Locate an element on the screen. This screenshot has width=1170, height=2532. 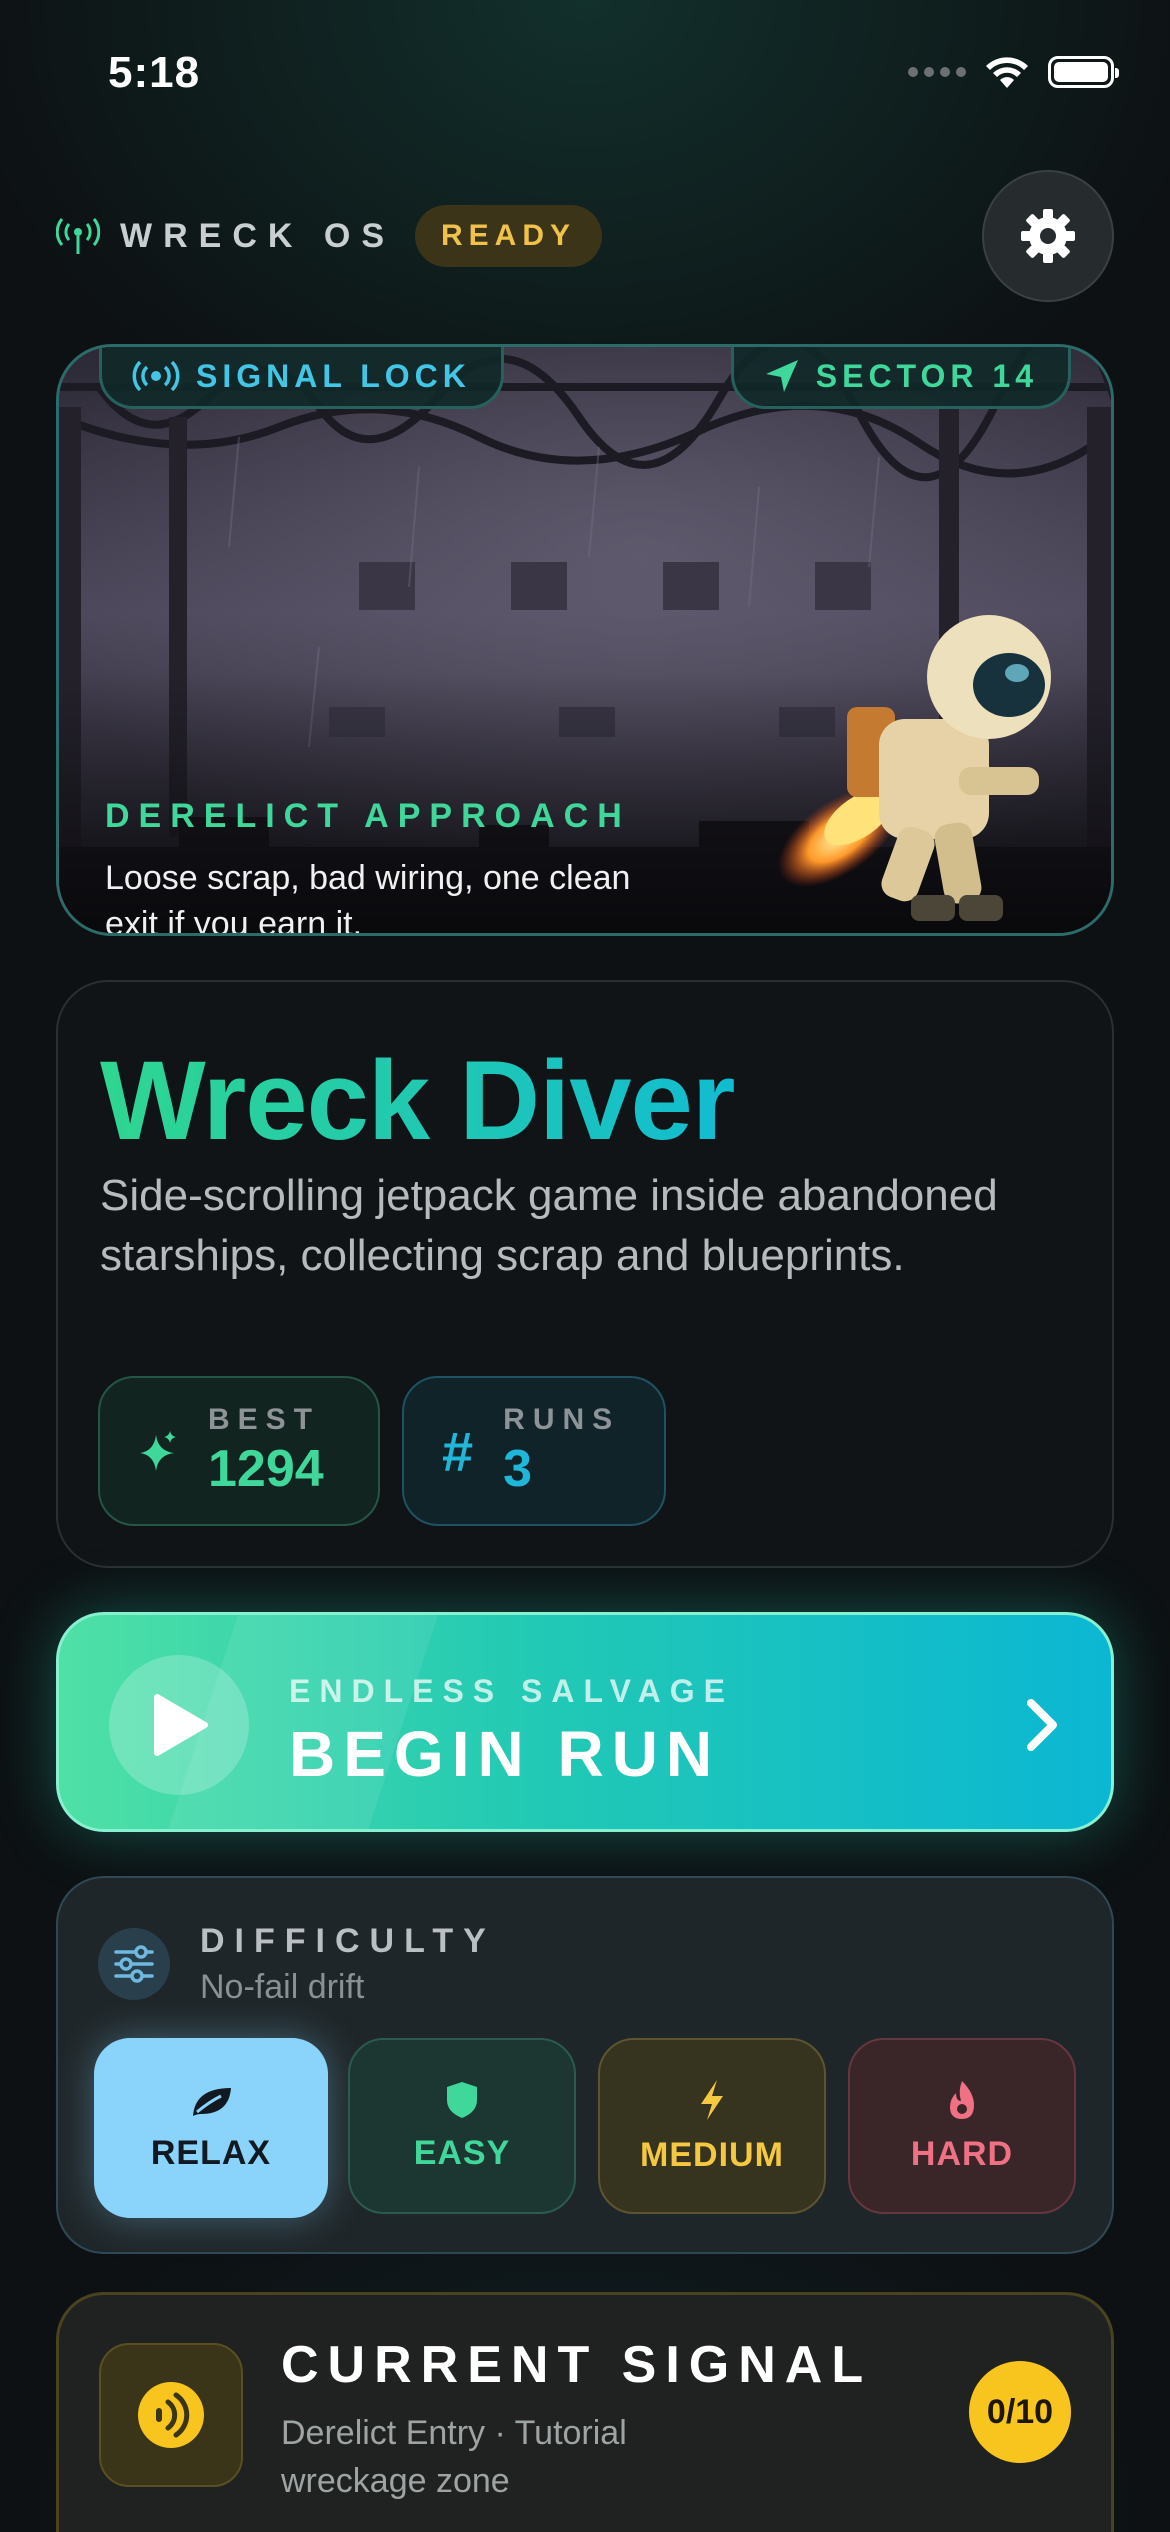
cellular-signal-icon is located at coordinates (937, 72).